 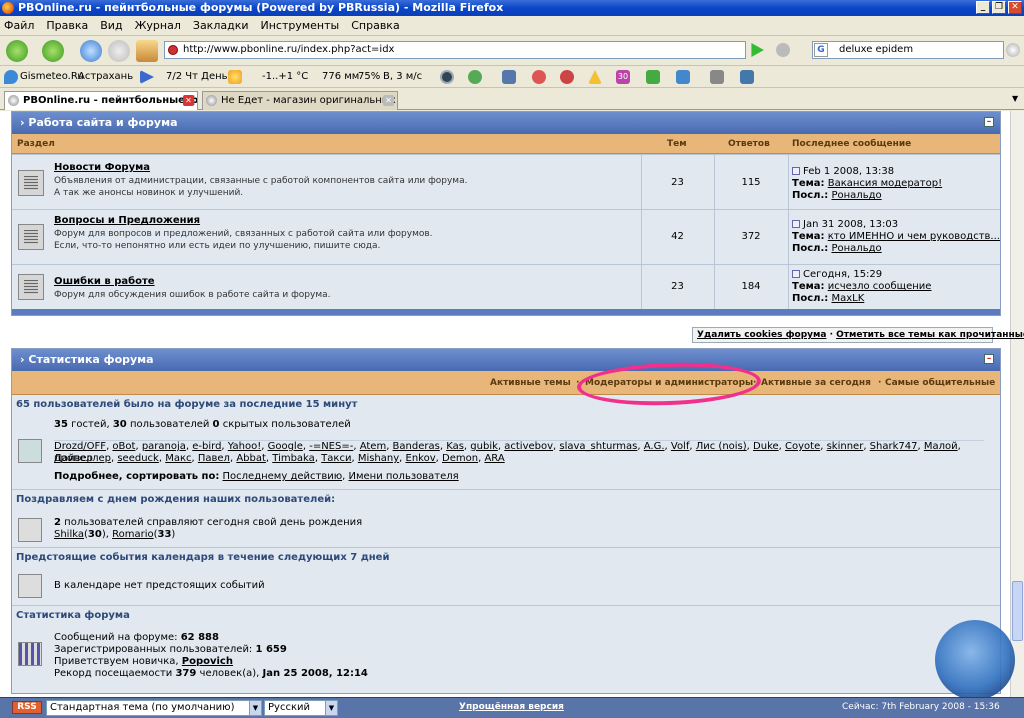 What do you see at coordinates (19, 25) in the screenshot?
I see `menu-file: Файл` at bounding box center [19, 25].